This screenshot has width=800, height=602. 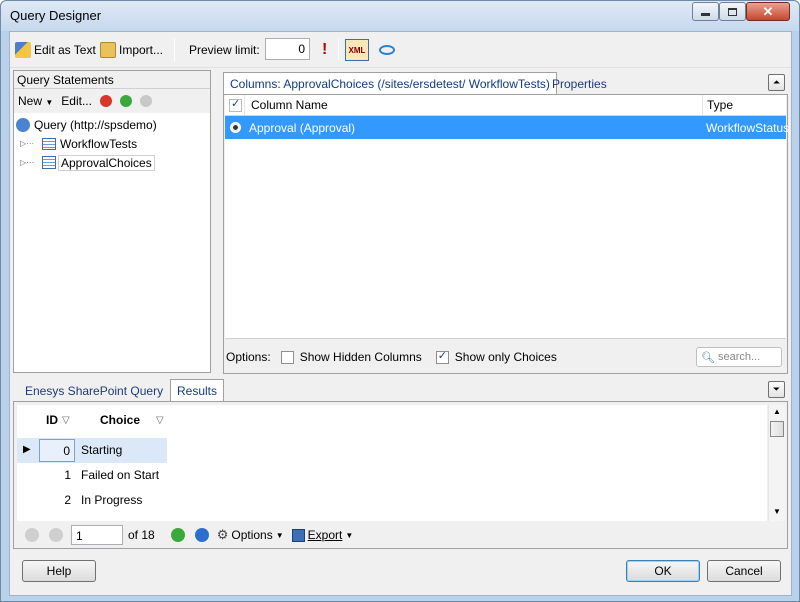 What do you see at coordinates (112, 80) in the screenshot?
I see `query-statements-header: Query Statements` at bounding box center [112, 80].